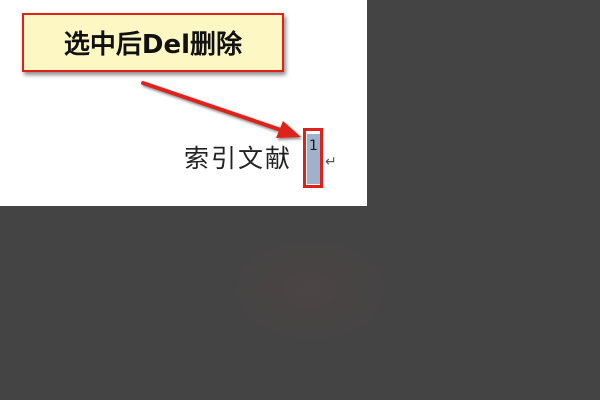  What do you see at coordinates (313, 158) in the screenshot?
I see `footnote-highlight-box` at bounding box center [313, 158].